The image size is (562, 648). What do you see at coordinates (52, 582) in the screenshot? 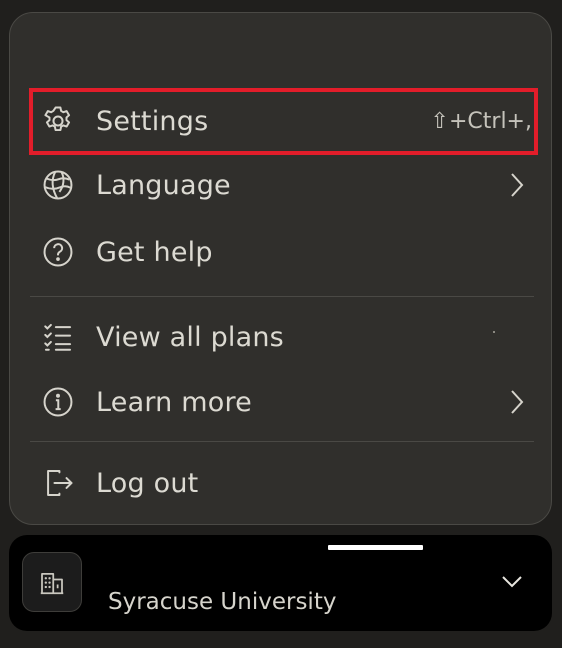
I see `building-icon` at bounding box center [52, 582].